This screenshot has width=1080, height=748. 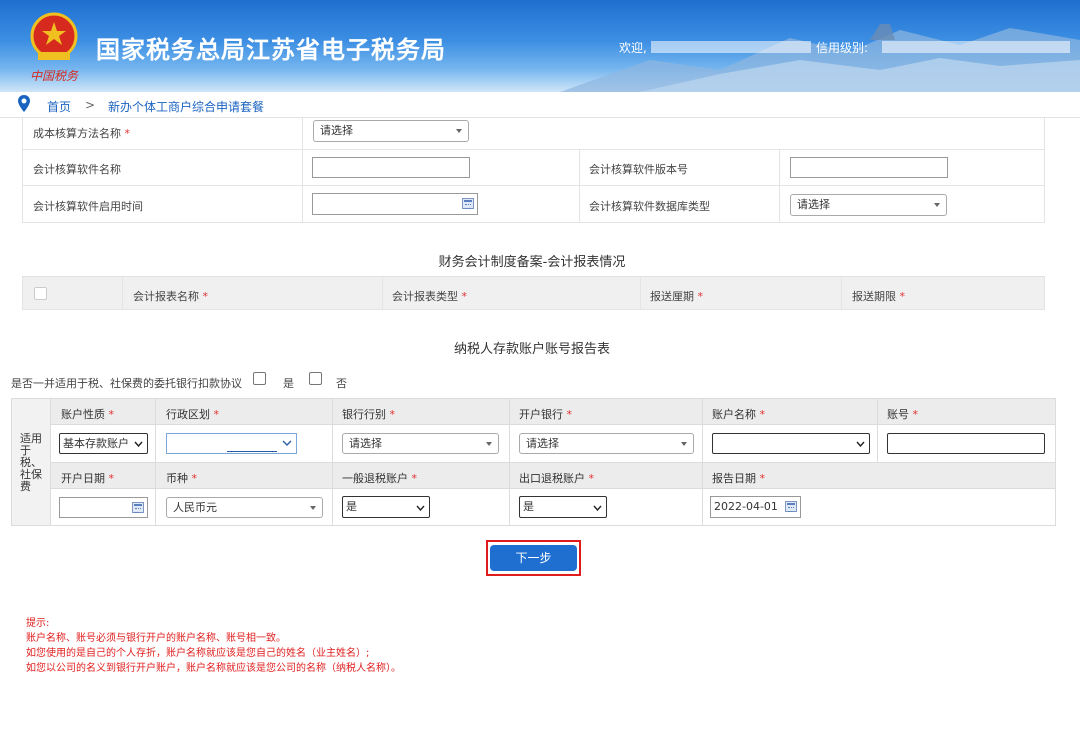 What do you see at coordinates (429, 296) in the screenshot?
I see `report-col-type: 会计报表类型 *` at bounding box center [429, 296].